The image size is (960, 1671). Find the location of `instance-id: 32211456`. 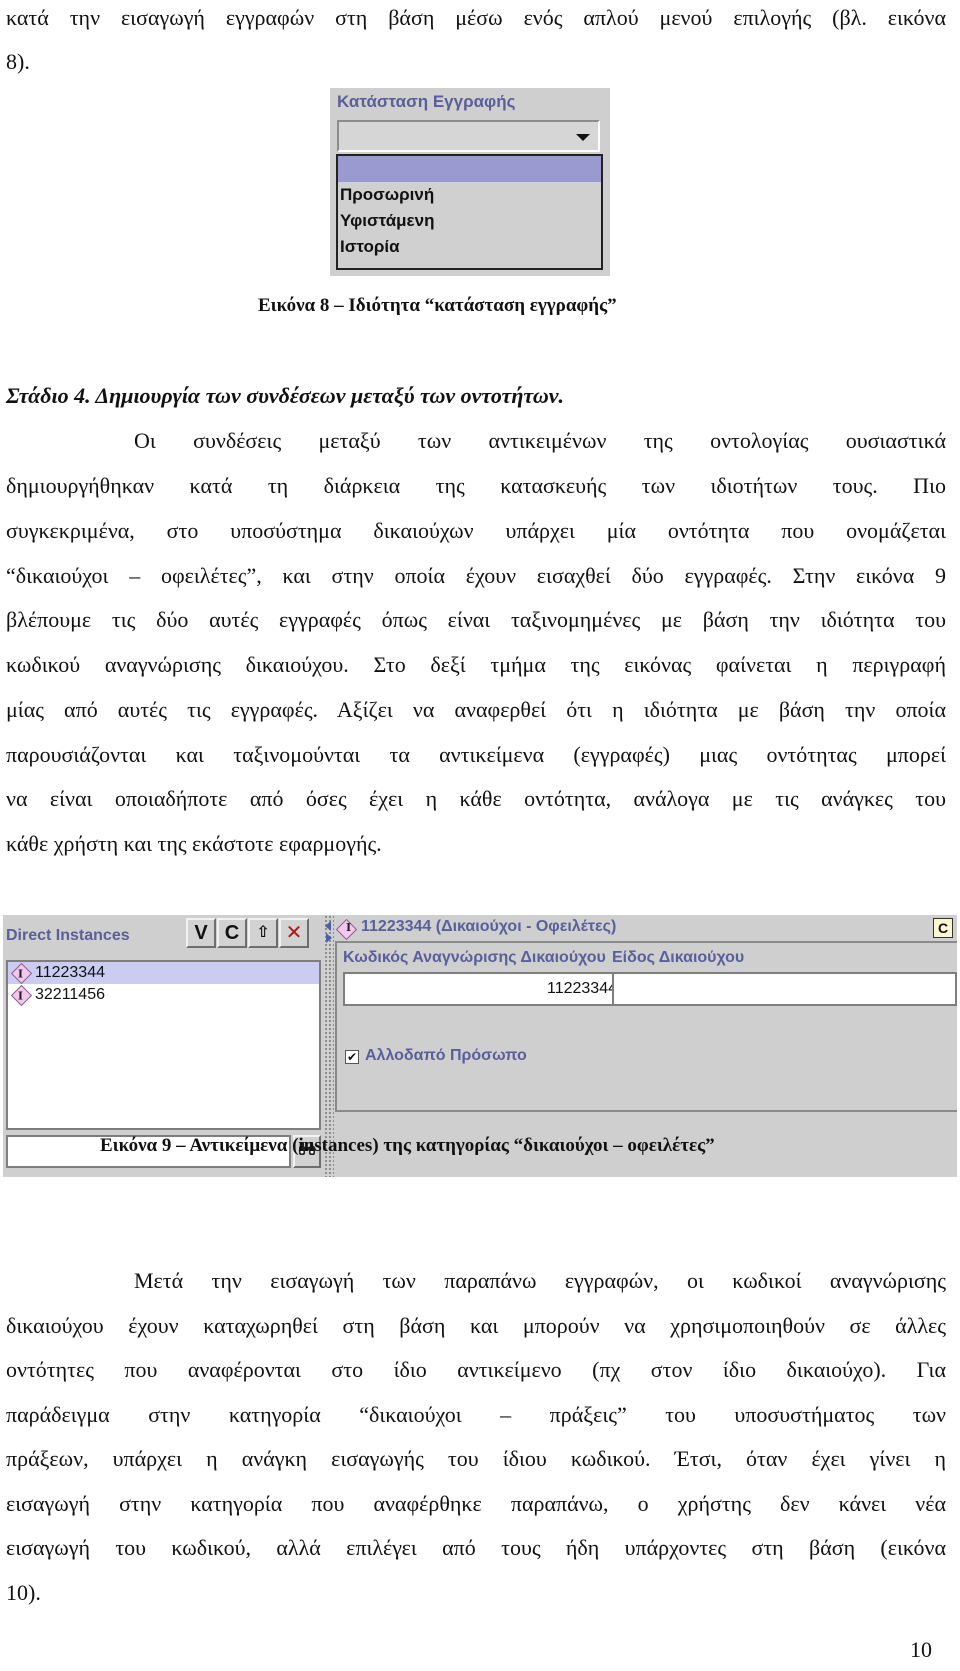

instance-id: 32211456 is located at coordinates (70, 994).